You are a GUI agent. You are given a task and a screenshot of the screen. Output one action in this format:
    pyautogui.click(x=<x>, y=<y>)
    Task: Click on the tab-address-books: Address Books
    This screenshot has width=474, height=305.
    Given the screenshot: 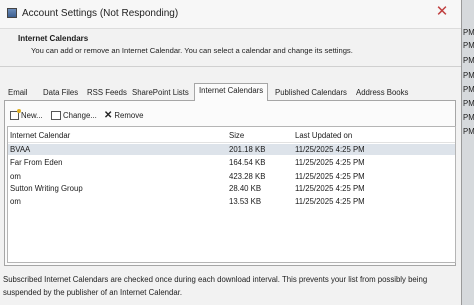 What is the action you would take?
    pyautogui.click(x=382, y=93)
    